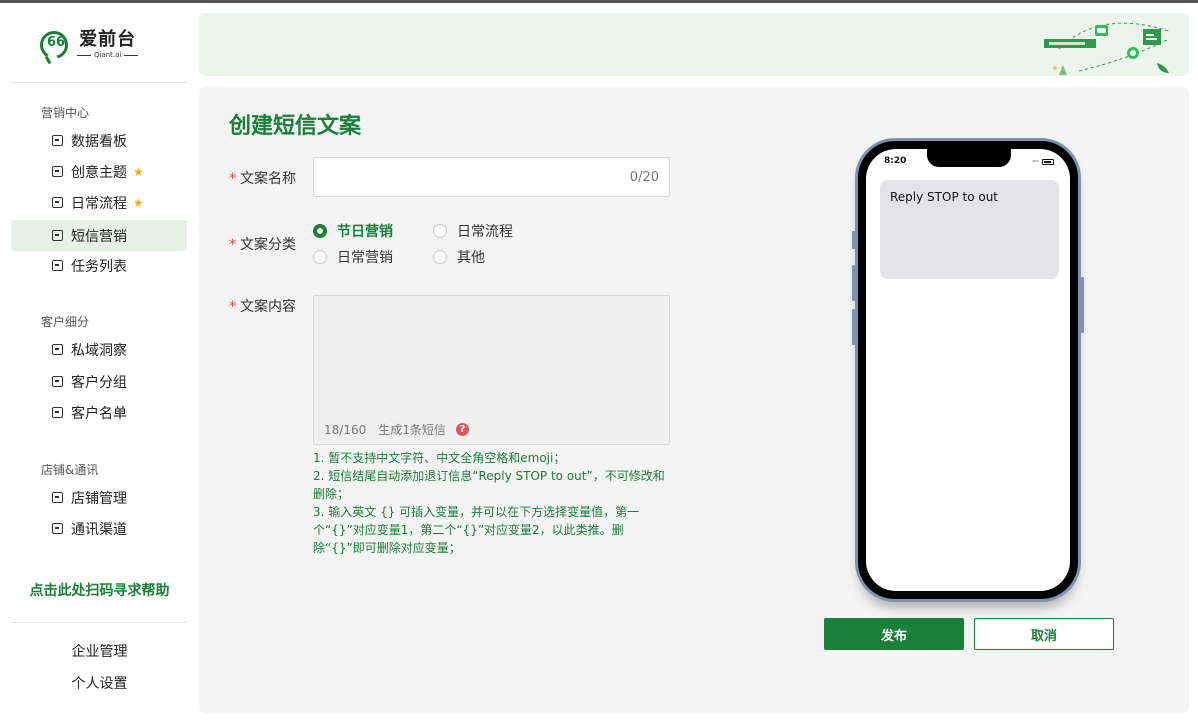 Image resolution: width=1198 pixels, height=721 pixels. Describe the element at coordinates (57, 140) in the screenshot. I see `dashboard-icon` at that location.